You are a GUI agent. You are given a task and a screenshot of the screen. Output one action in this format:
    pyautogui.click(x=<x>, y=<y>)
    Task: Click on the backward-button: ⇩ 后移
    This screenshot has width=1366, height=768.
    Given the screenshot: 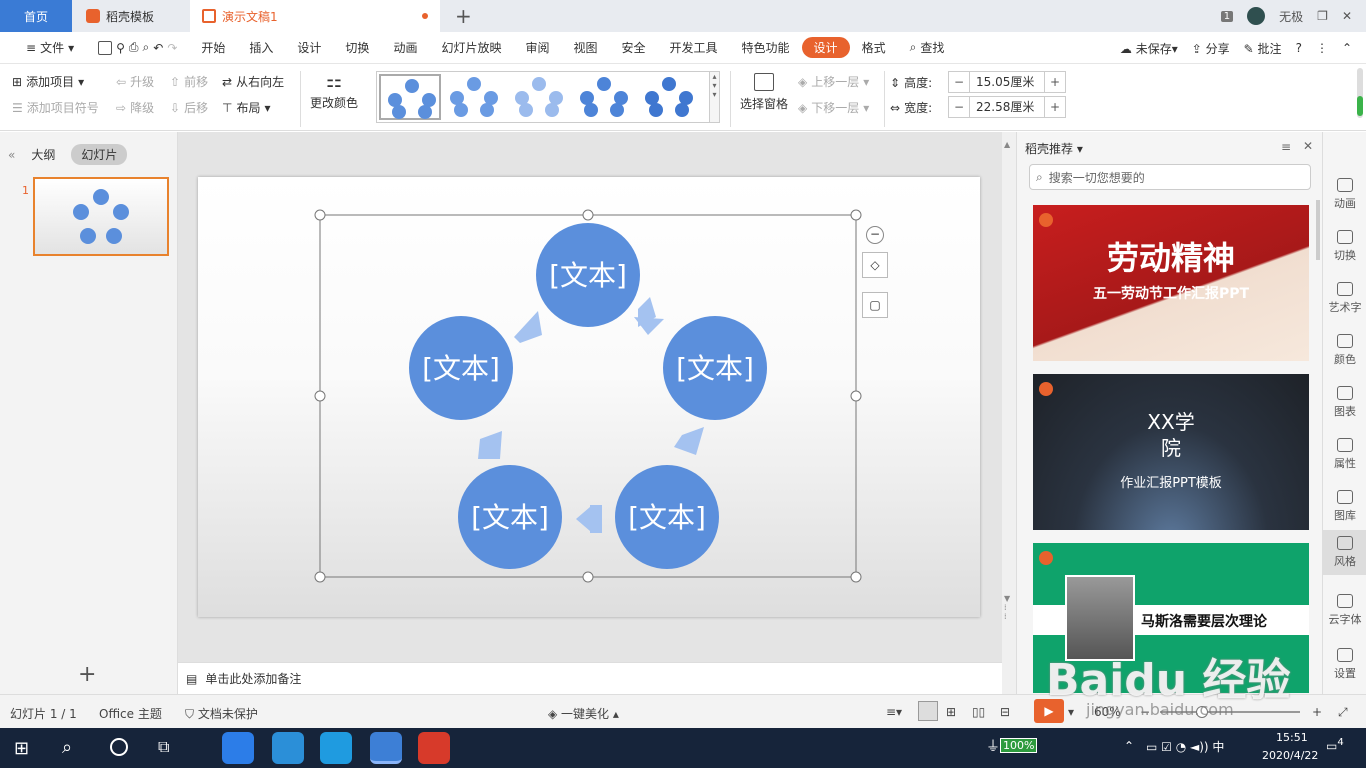 What is the action you would take?
    pyautogui.click(x=189, y=107)
    